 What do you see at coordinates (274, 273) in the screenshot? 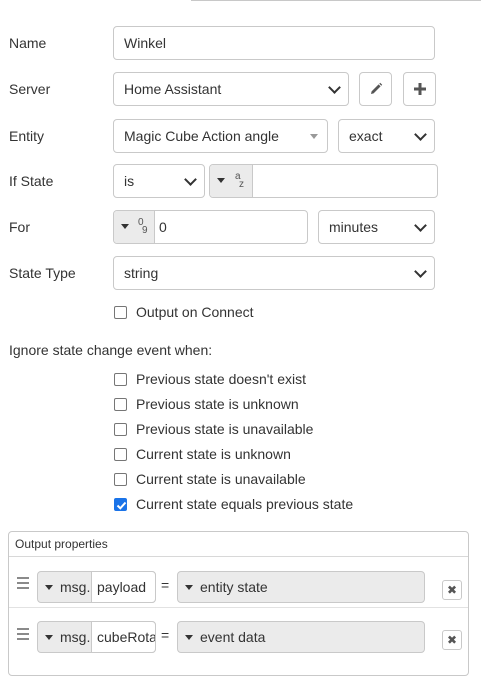
I see `state-type-select: string` at bounding box center [274, 273].